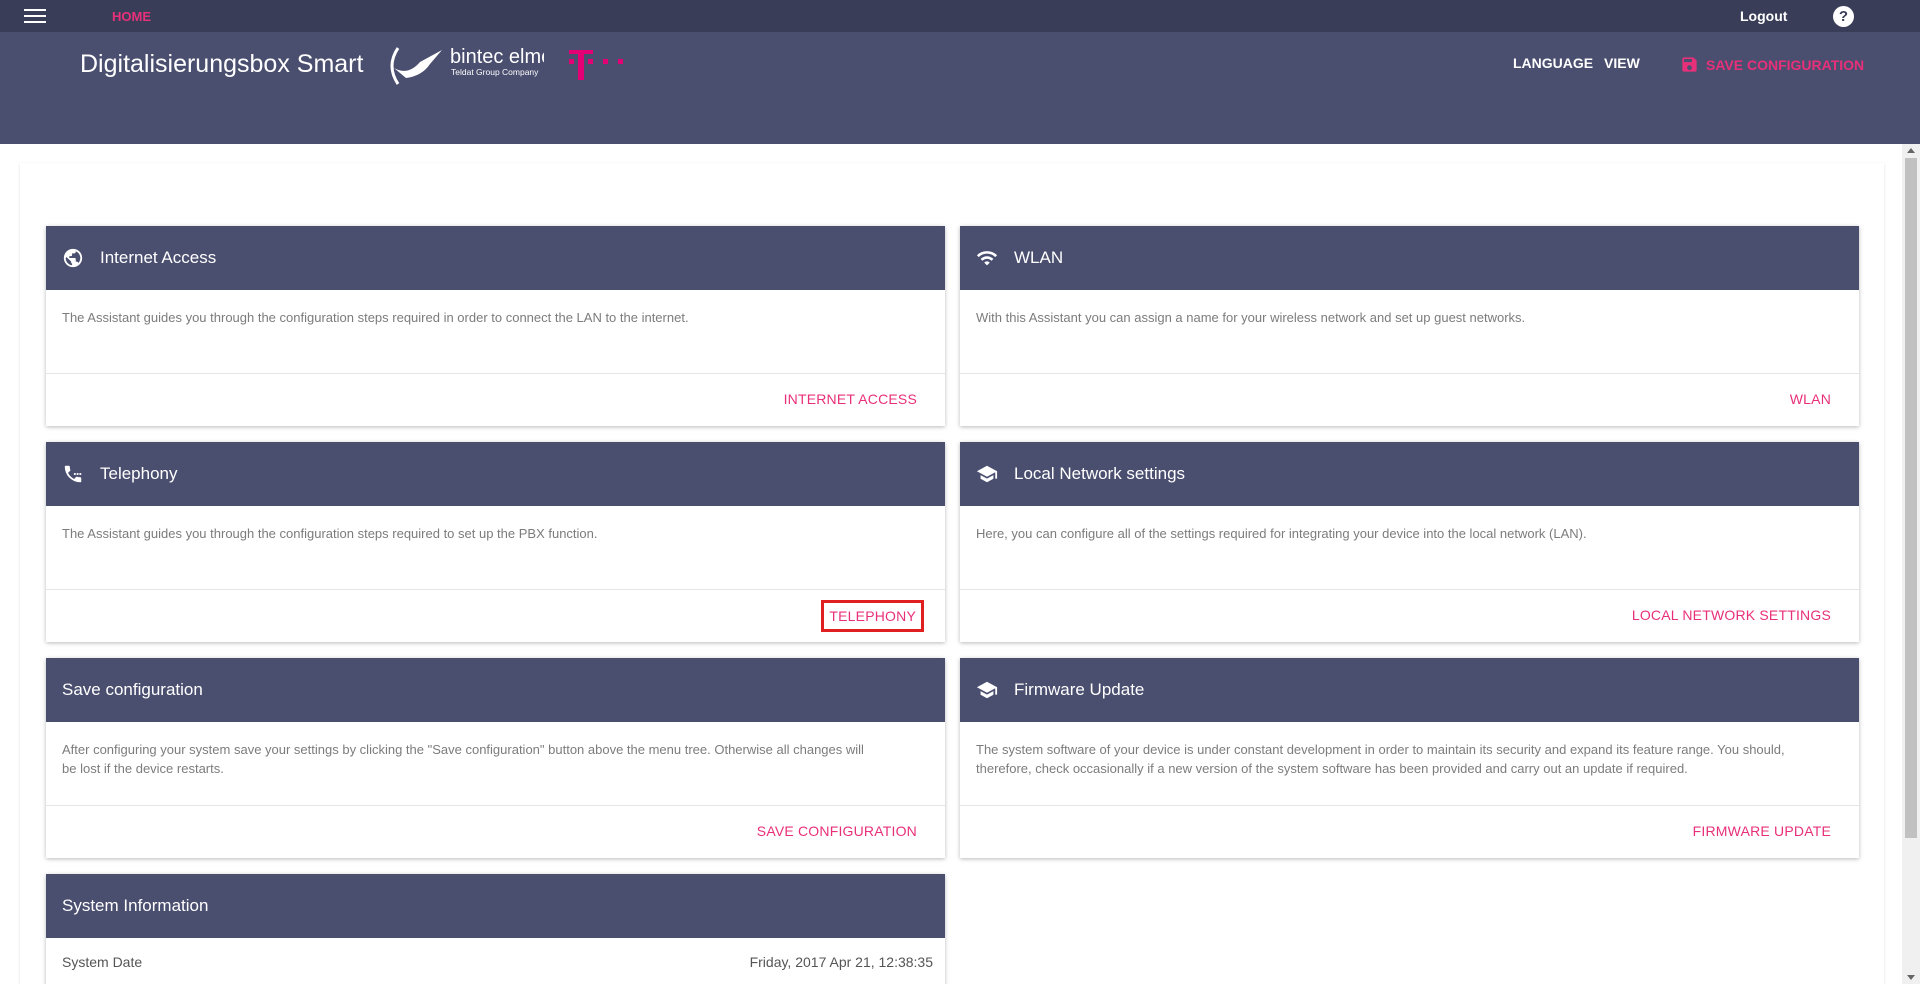  I want to click on firmware-update-button: FIRMWARE UPDATE, so click(1762, 831).